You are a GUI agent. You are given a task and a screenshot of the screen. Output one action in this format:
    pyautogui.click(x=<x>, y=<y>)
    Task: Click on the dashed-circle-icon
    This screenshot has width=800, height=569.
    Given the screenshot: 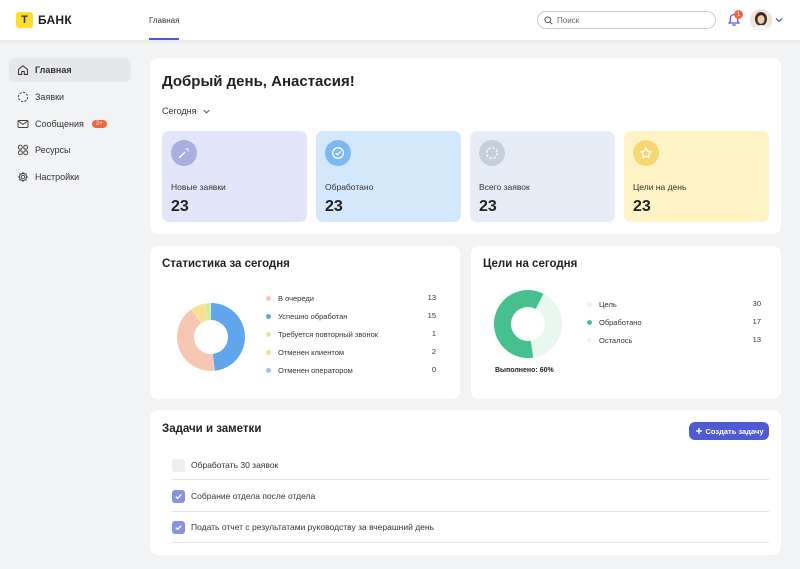 What is the action you would take?
    pyautogui.click(x=23, y=97)
    